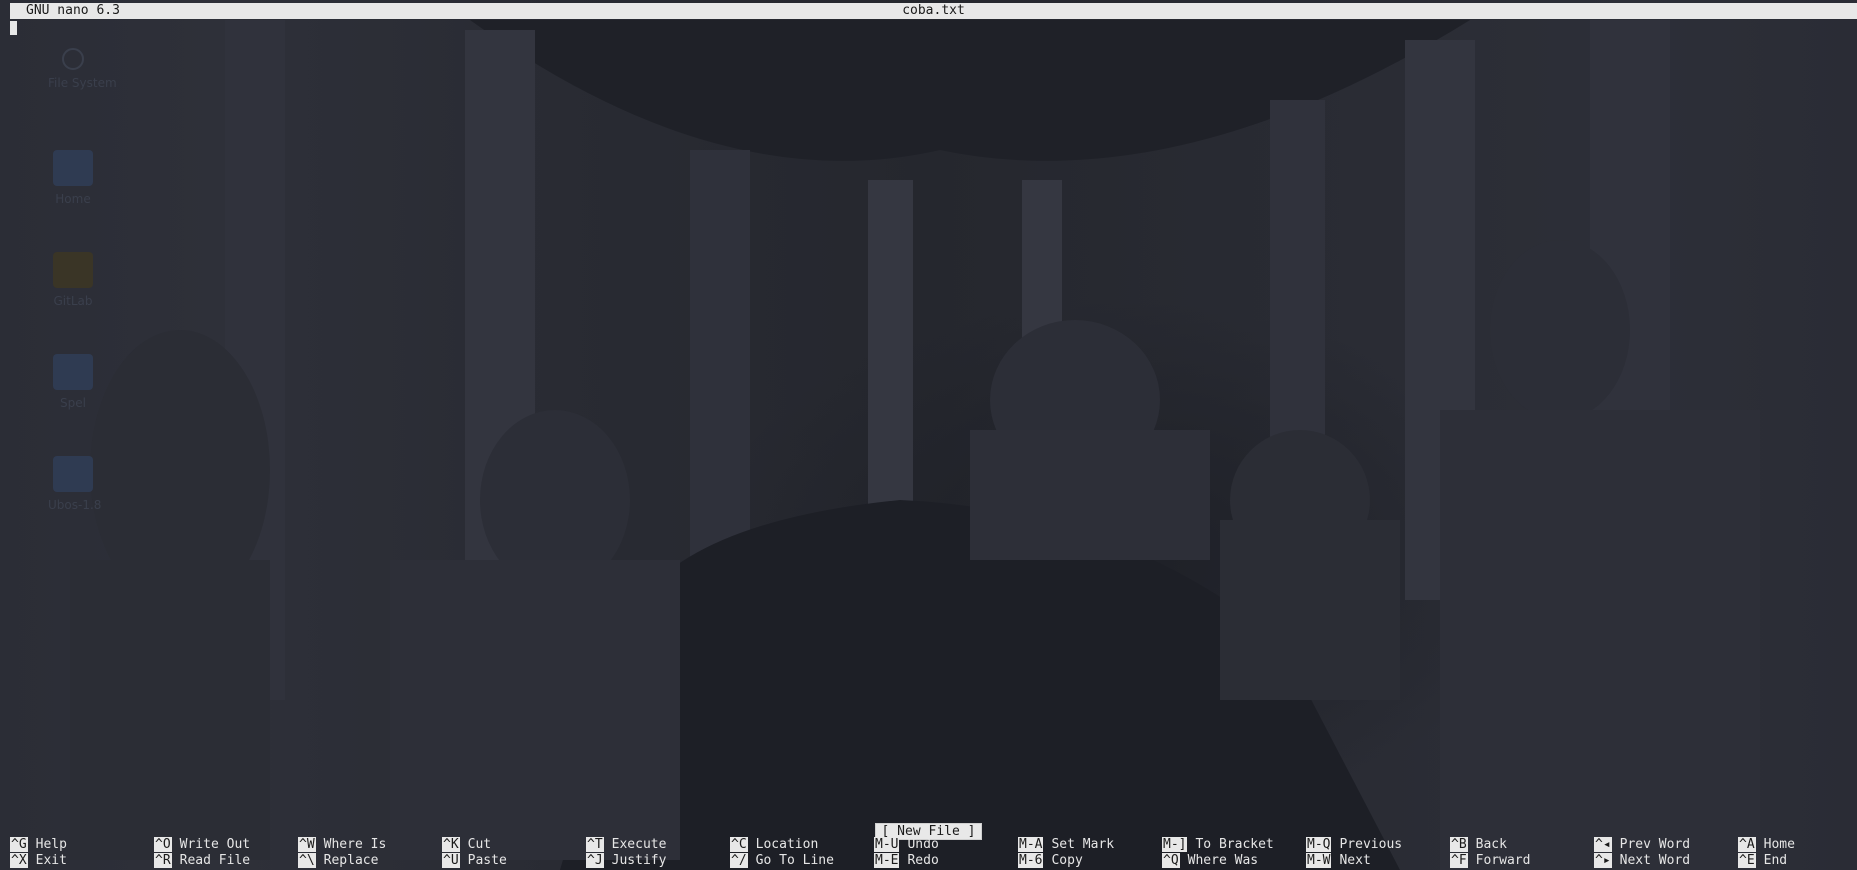  I want to click on shortcut-column: ^T Execute ^J Justify, so click(658, 853).